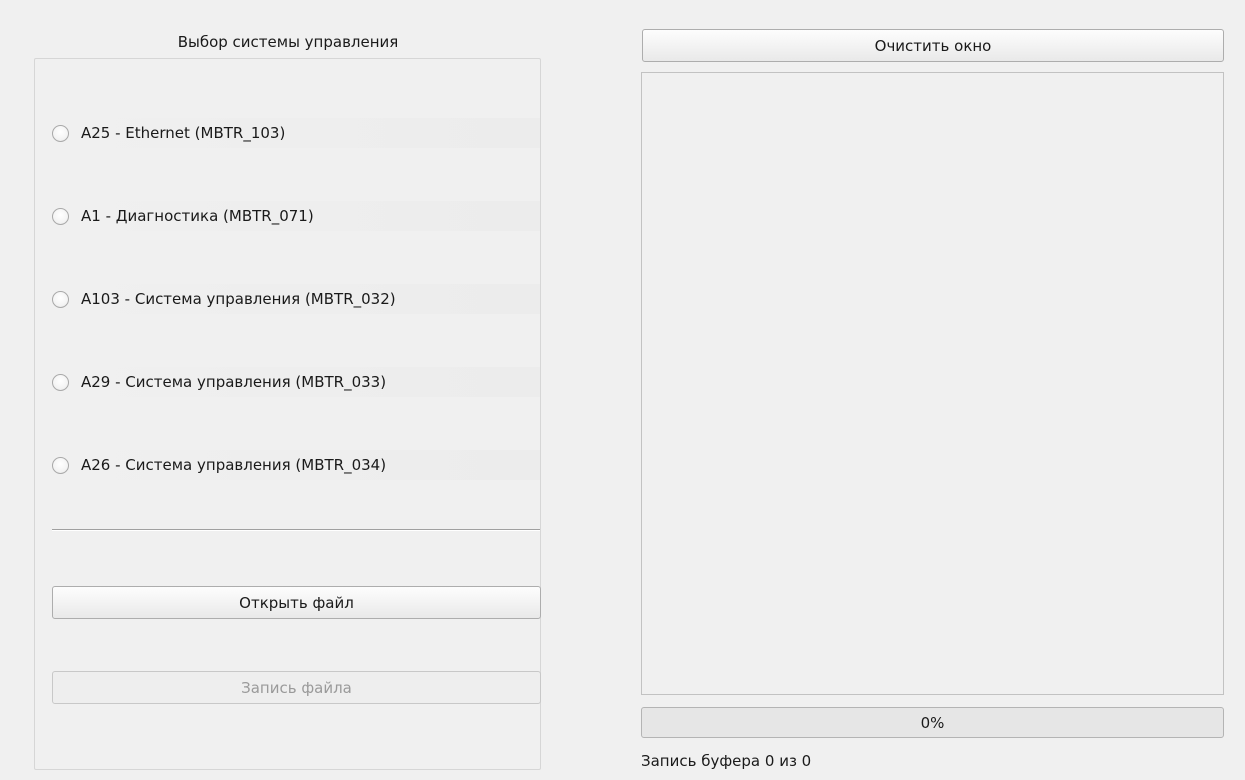 Image resolution: width=1245 pixels, height=780 pixels. I want to click on separator-line, so click(296, 530).